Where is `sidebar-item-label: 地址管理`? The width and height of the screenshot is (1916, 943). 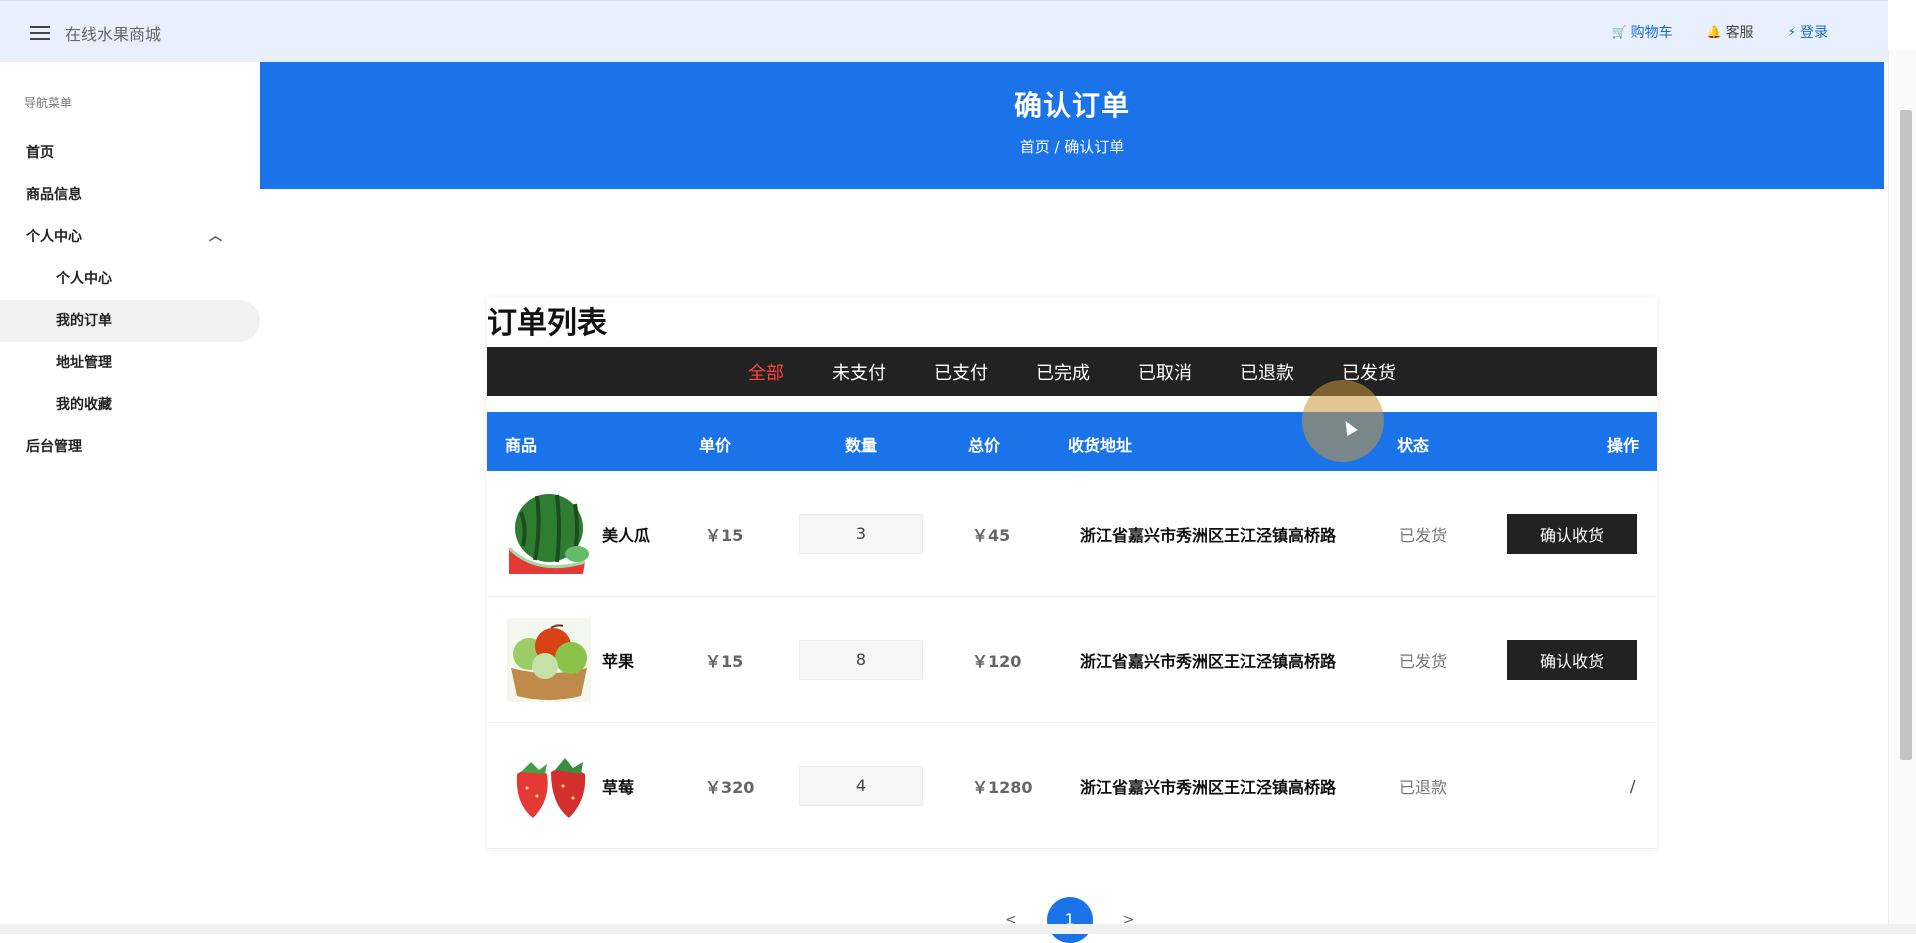
sidebar-item-label: 地址管理 is located at coordinates (56, 363).